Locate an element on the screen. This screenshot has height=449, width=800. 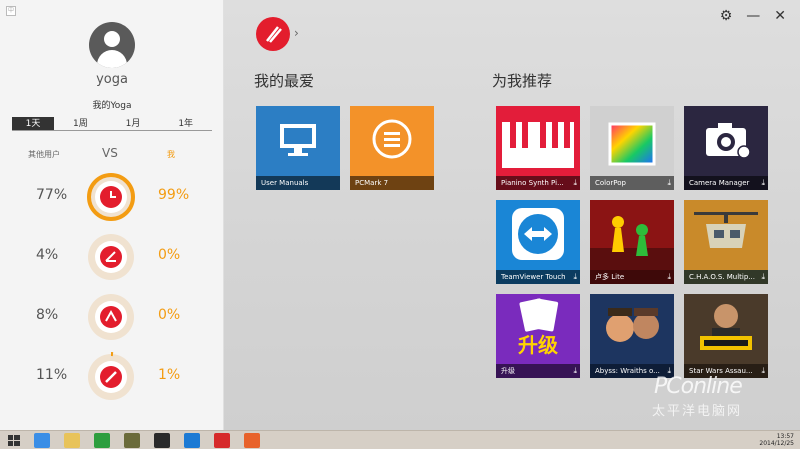
period-tabs: 1天 1周 1月 1年 is located at coordinates (112, 124).